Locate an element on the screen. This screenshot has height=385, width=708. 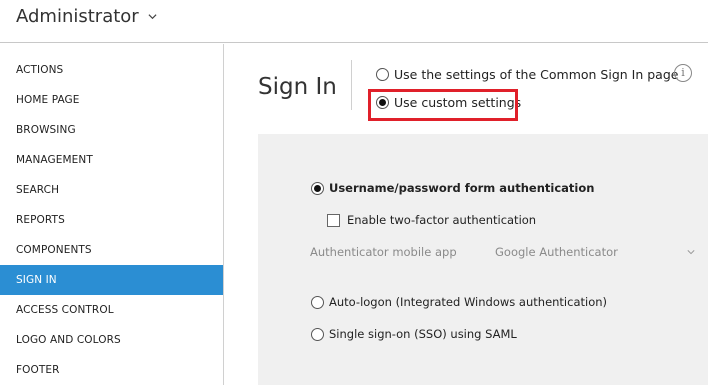
sso-saml-label: Single sign-on (SSO) using SAML is located at coordinates (423, 334).